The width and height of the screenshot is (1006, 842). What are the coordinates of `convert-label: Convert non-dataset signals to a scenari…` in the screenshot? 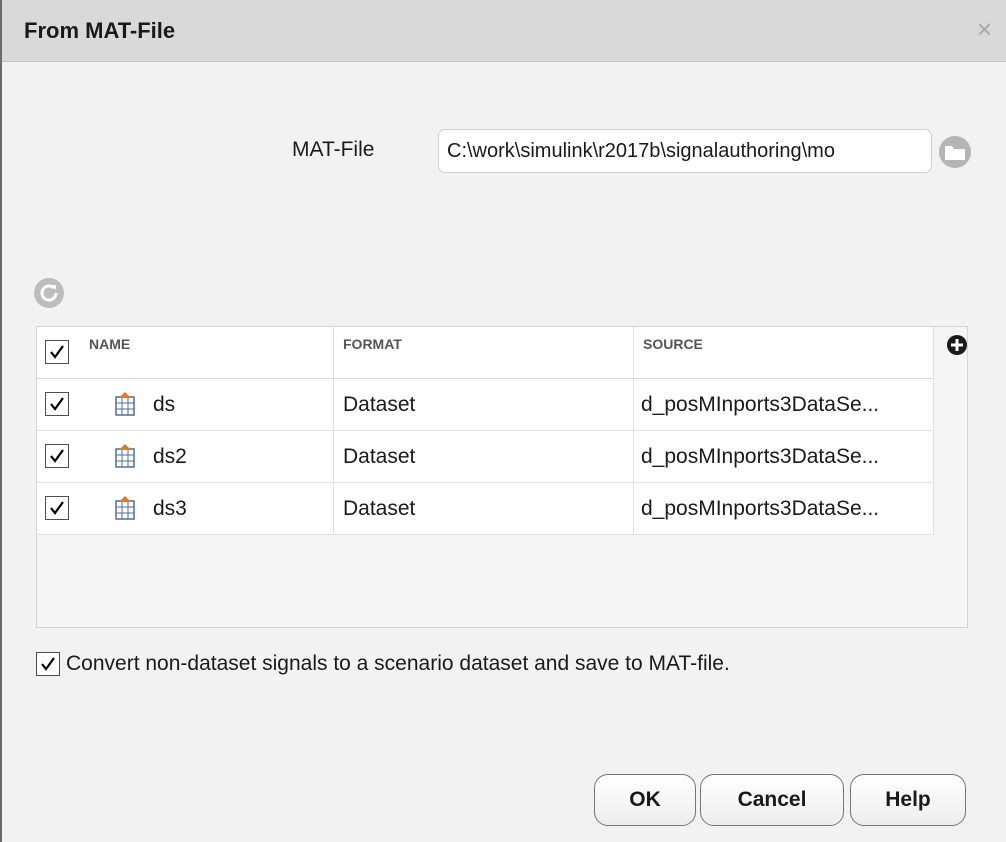 It's located at (398, 664).